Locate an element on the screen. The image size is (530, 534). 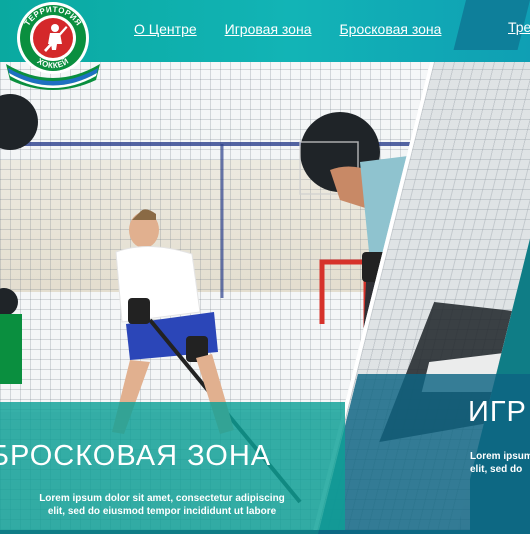
slide-title-game-zone: ИГР is located at coordinates (497, 412).